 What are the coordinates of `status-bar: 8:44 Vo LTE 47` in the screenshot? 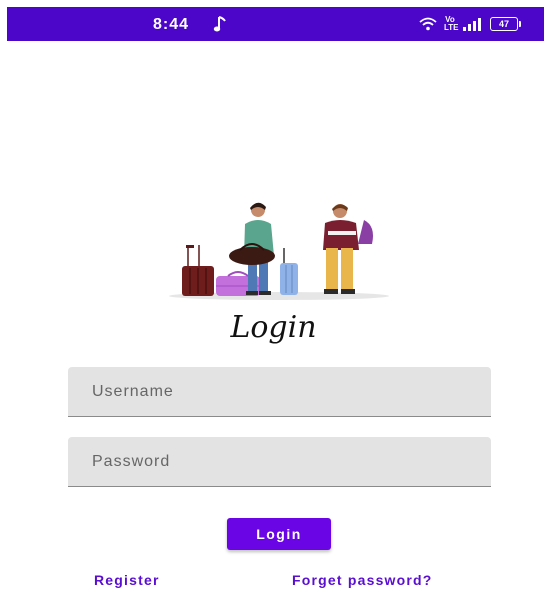 It's located at (275, 24).